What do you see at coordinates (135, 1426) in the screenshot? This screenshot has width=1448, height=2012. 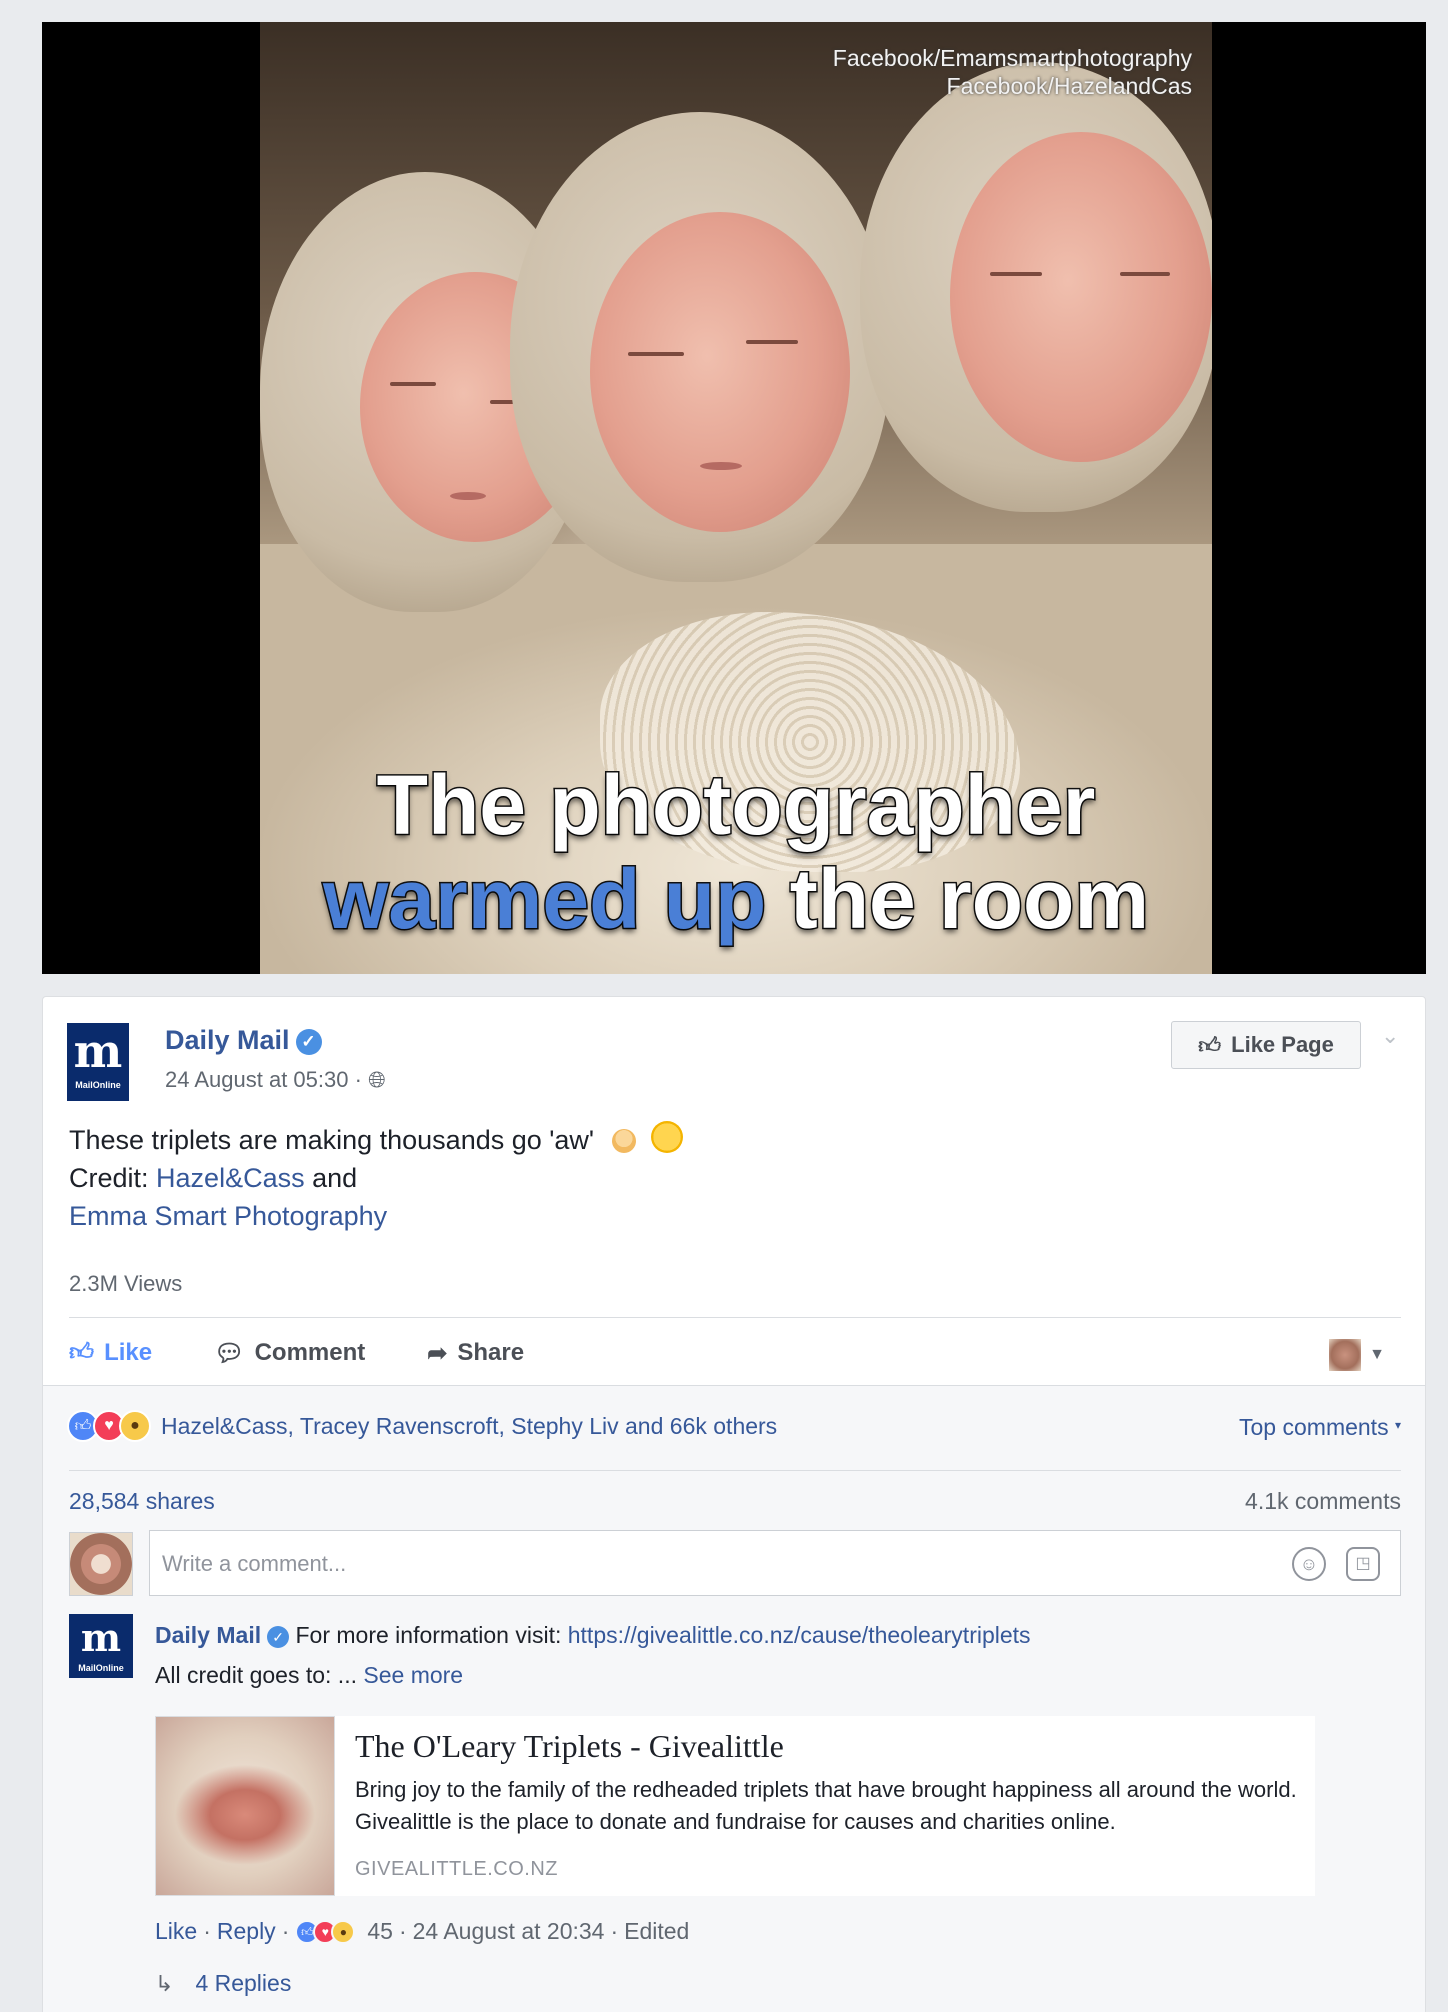 I see `wow-reaction-icon: ●` at bounding box center [135, 1426].